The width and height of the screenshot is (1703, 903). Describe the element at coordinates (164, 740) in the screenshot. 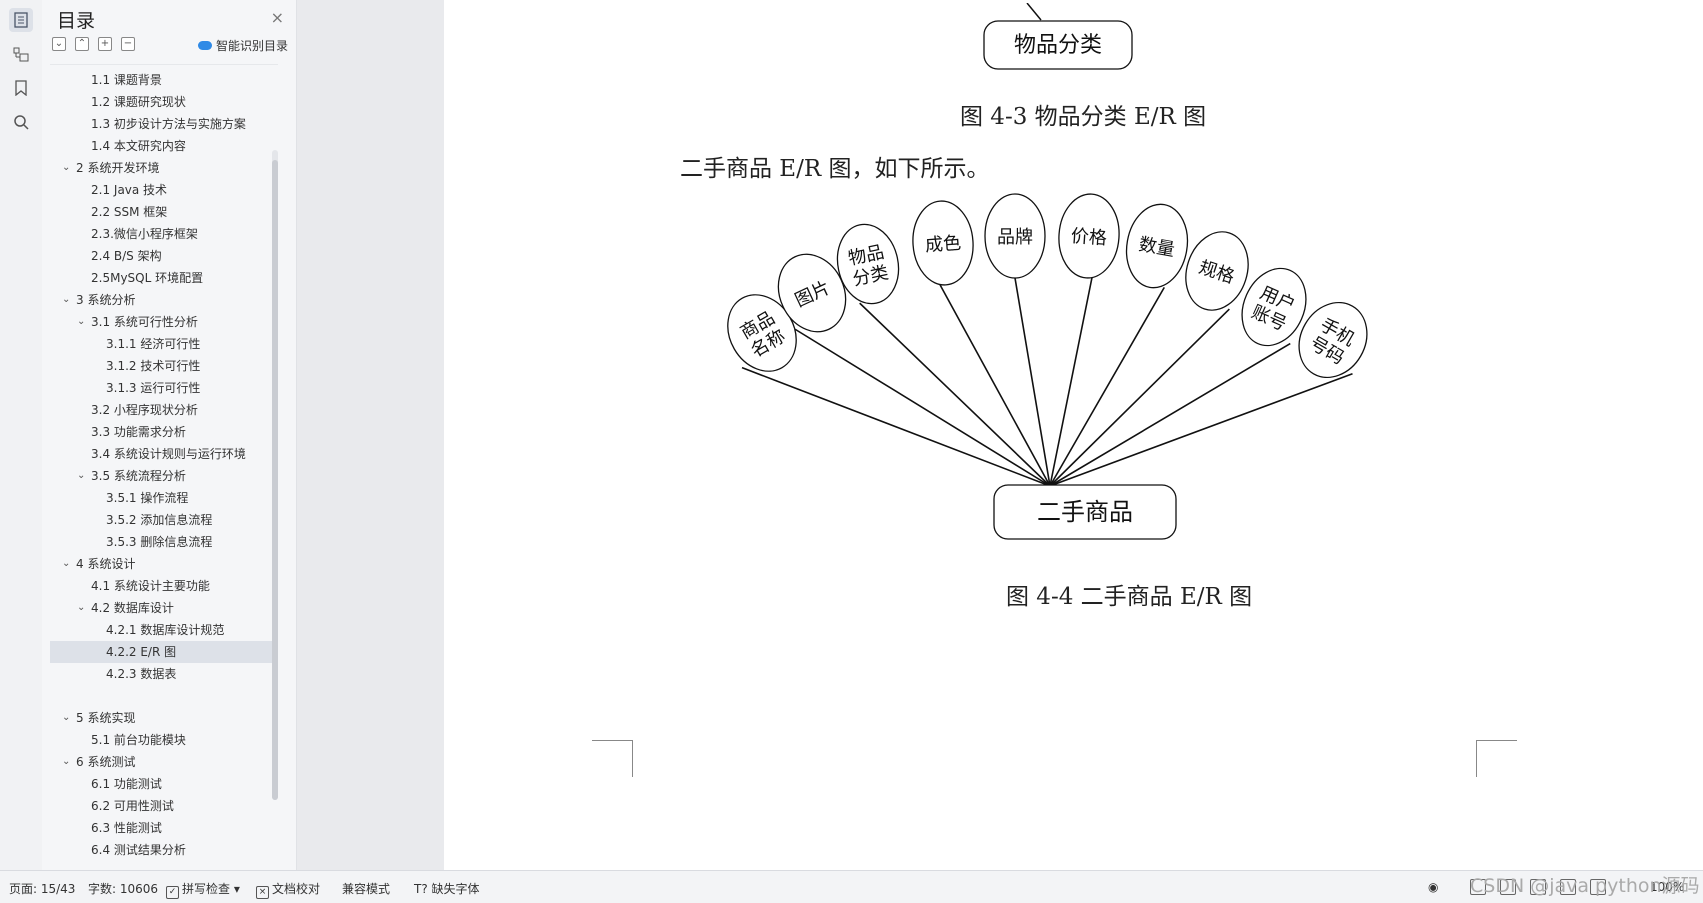

I see `toc-item: 5.1 前台功能模块` at that location.